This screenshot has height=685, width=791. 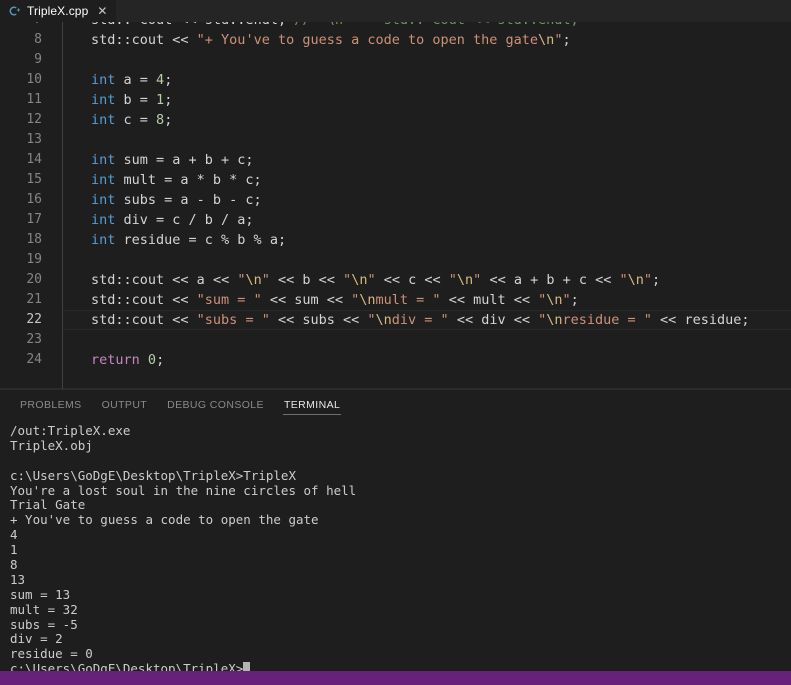 I want to click on token-str: residue = ", so click(x=607, y=320).